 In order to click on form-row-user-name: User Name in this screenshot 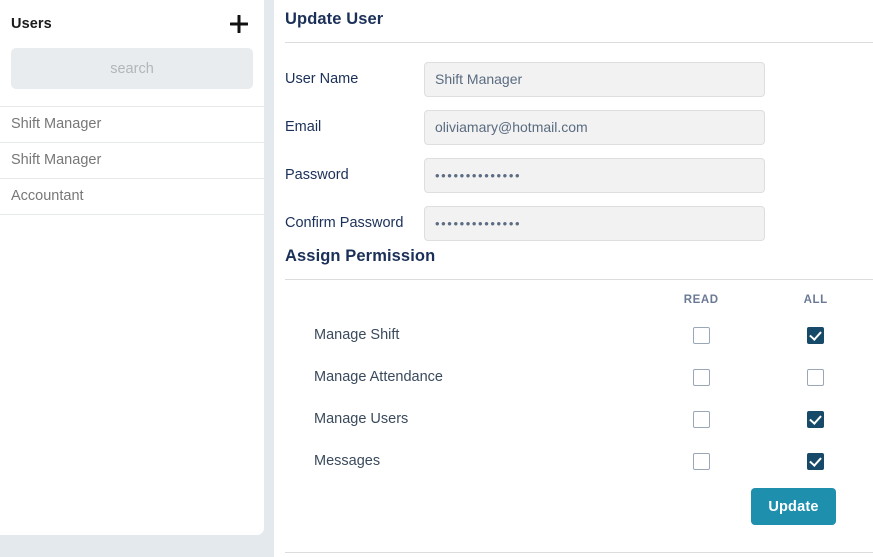, I will do `click(573, 79)`.